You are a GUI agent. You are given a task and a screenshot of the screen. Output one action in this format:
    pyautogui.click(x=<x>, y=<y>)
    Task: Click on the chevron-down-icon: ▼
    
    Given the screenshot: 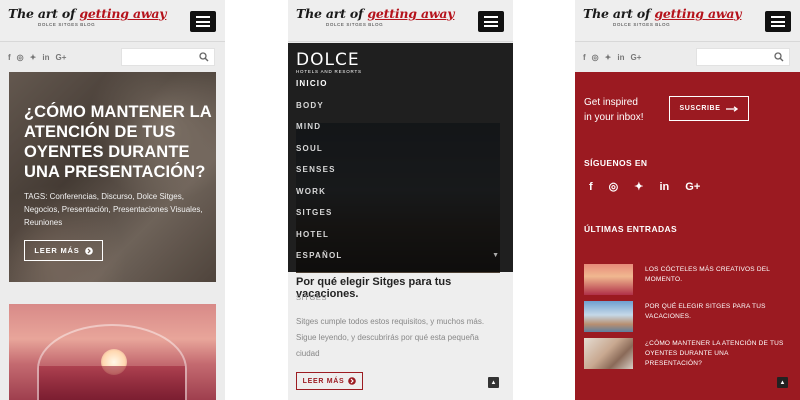 What is the action you would take?
    pyautogui.click(x=495, y=255)
    